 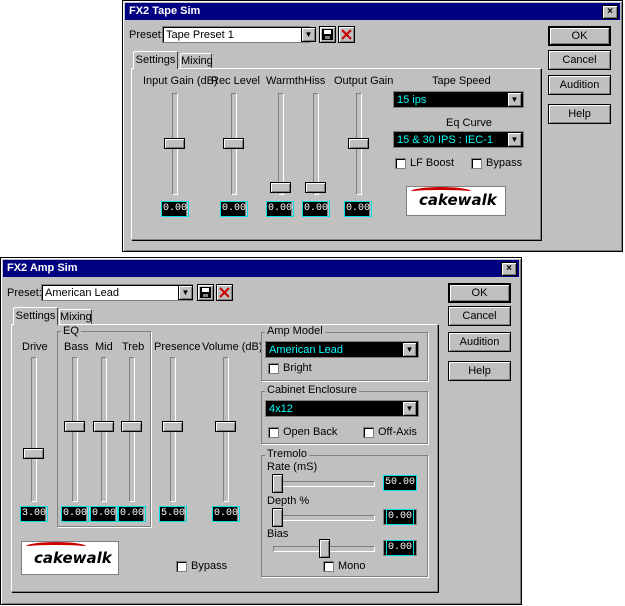 What do you see at coordinates (175, 209) in the screenshot?
I see `tape-readout-input-gain: 0.00` at bounding box center [175, 209].